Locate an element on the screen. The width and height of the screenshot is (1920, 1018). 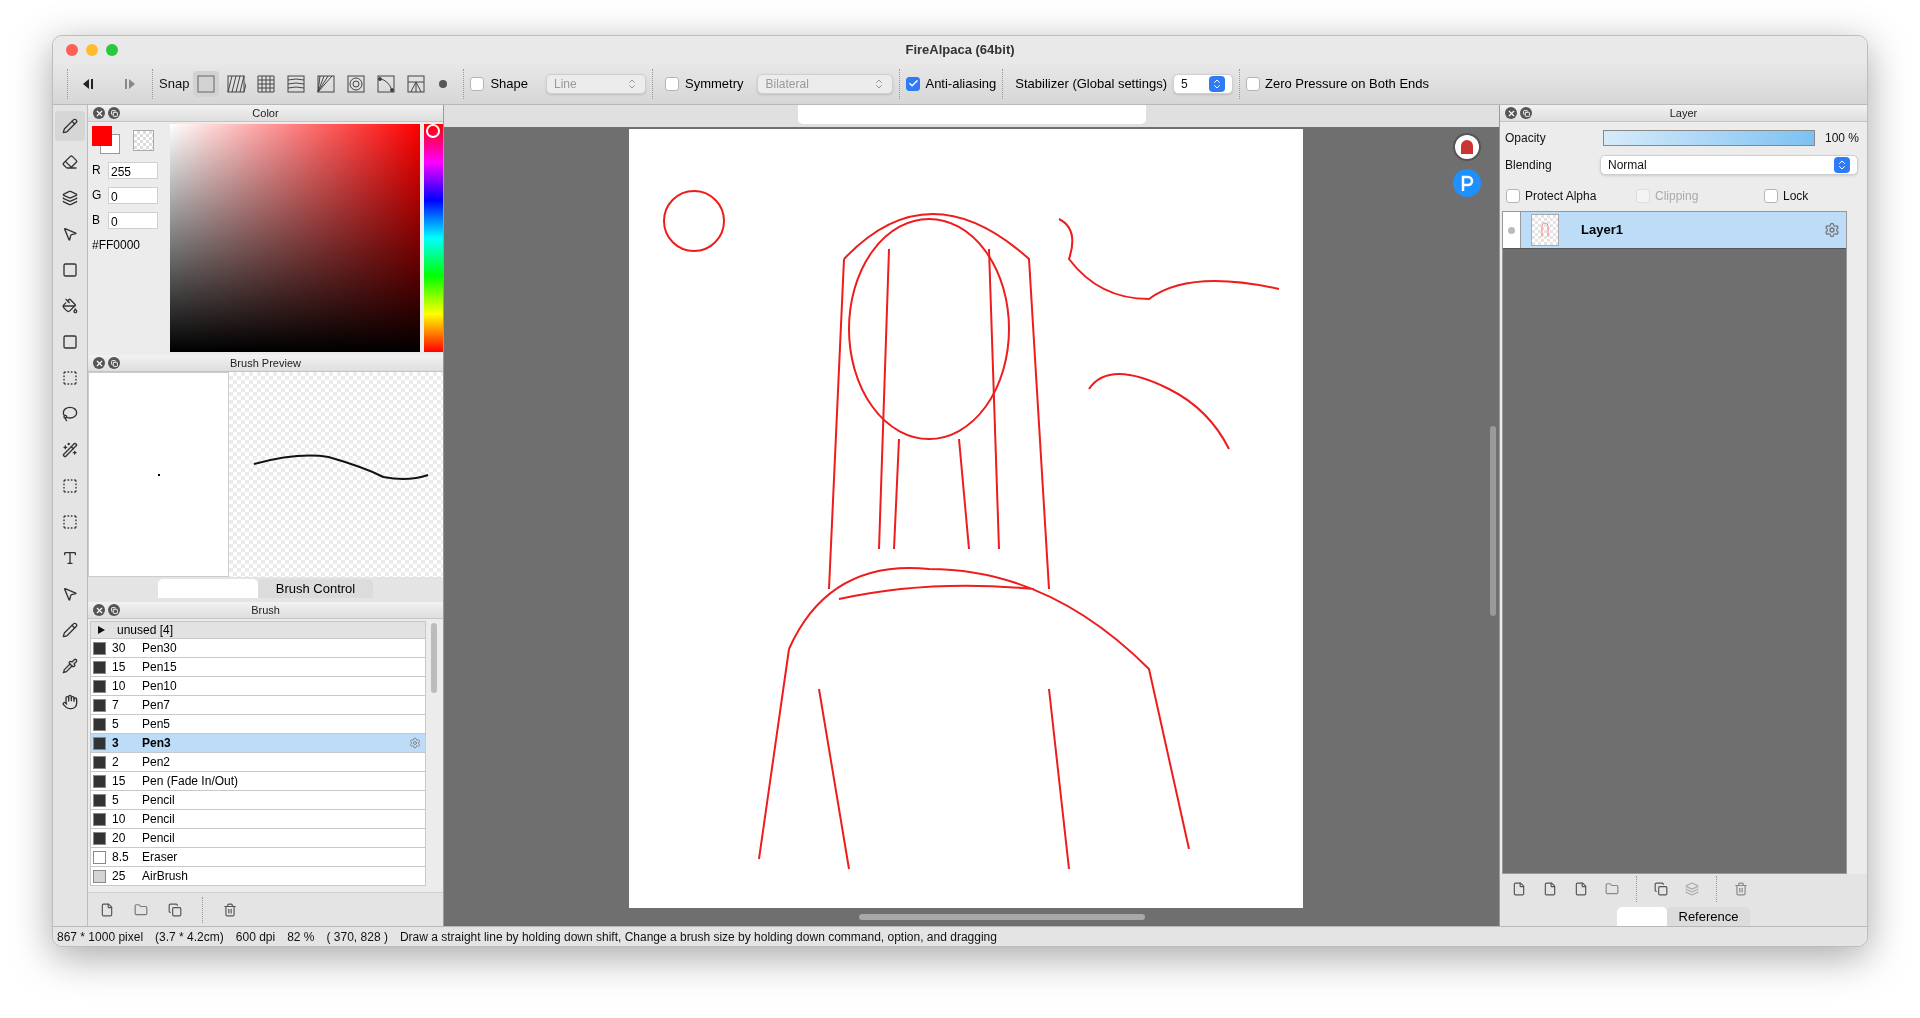
option-label: Clipping is located at coordinates (1677, 196).